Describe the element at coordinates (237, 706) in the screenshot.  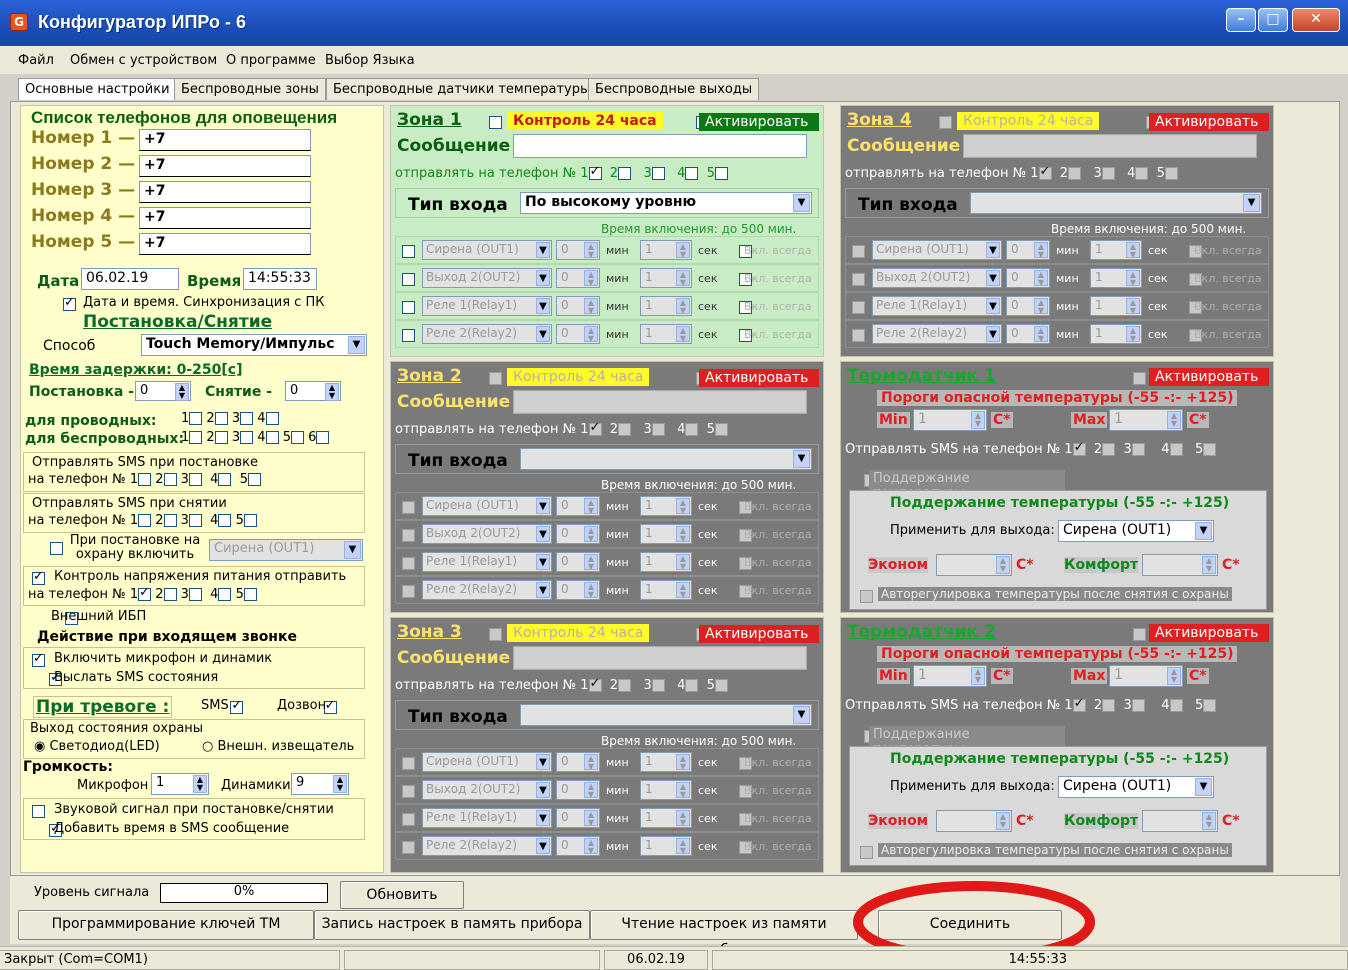
I see `alarm-sms-checkbox` at that location.